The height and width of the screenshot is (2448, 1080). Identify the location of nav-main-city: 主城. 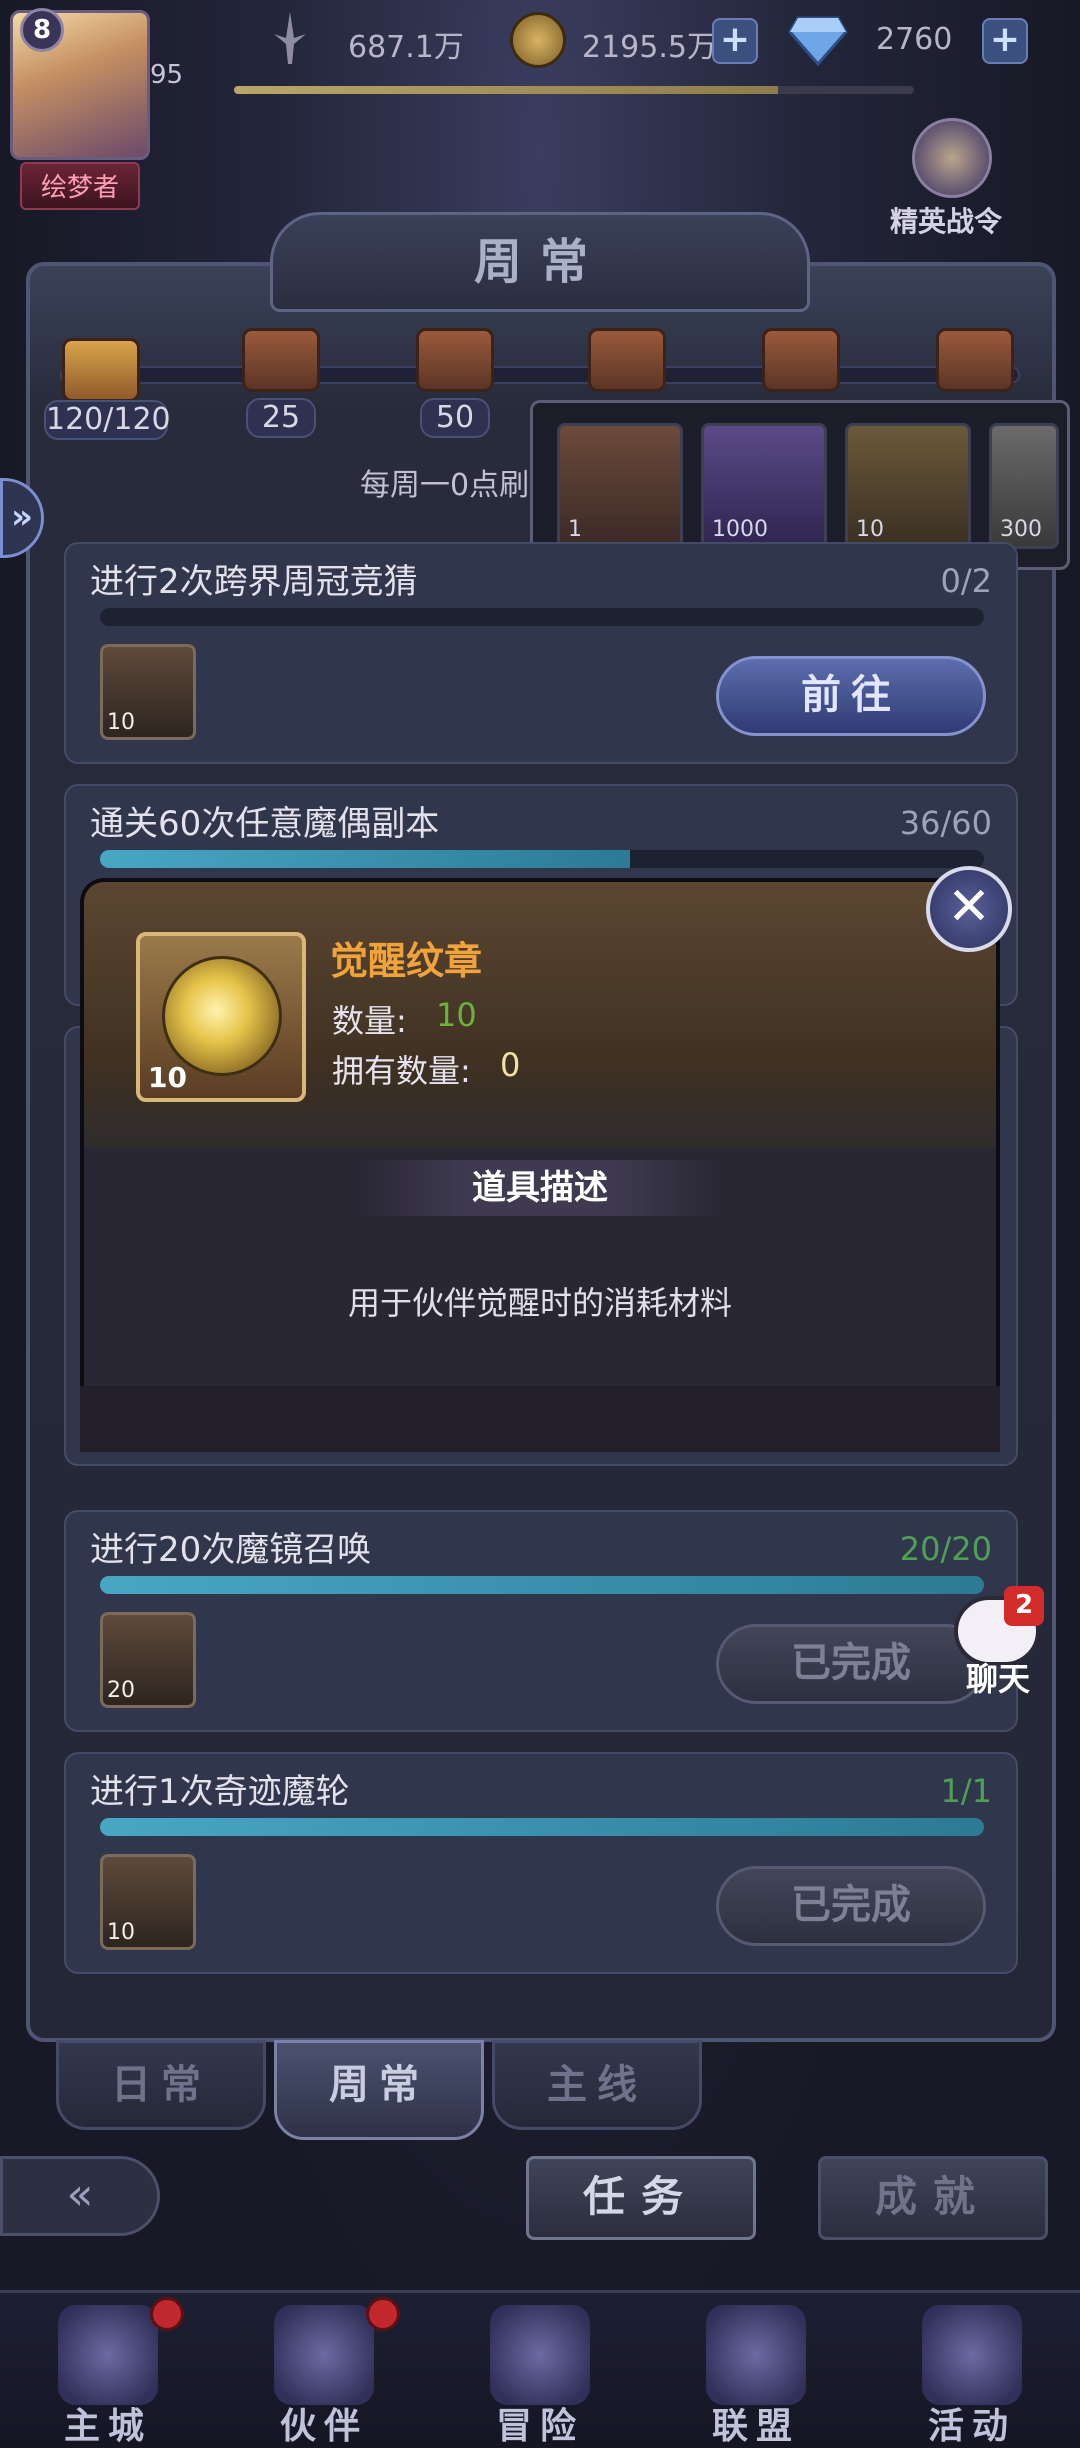
(108, 2370).